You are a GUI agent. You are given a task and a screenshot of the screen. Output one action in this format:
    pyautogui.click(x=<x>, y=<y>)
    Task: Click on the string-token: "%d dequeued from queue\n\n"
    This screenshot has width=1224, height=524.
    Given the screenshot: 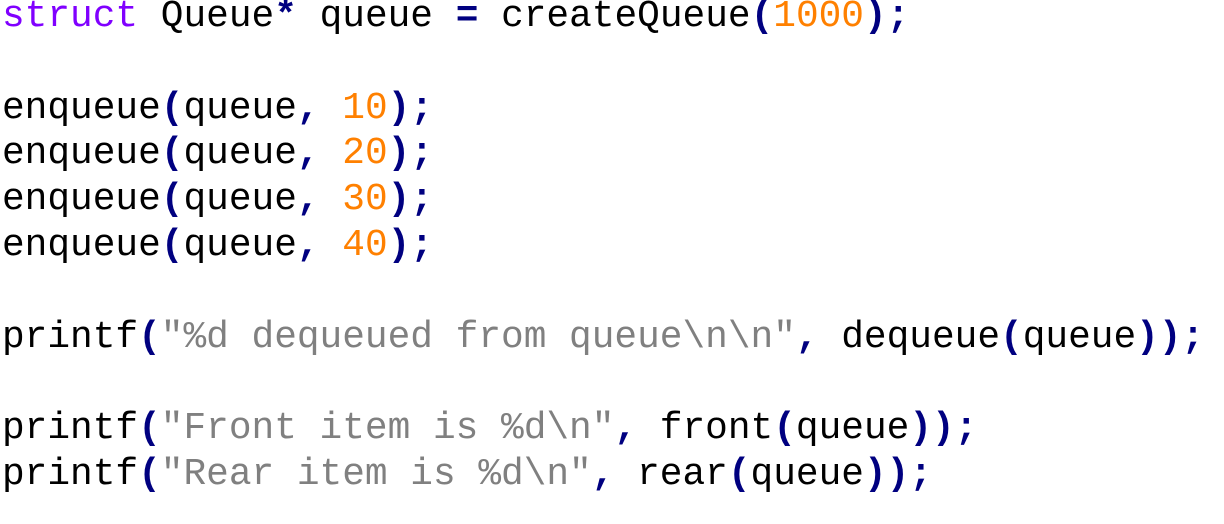 What is the action you would take?
    pyautogui.click(x=478, y=337)
    